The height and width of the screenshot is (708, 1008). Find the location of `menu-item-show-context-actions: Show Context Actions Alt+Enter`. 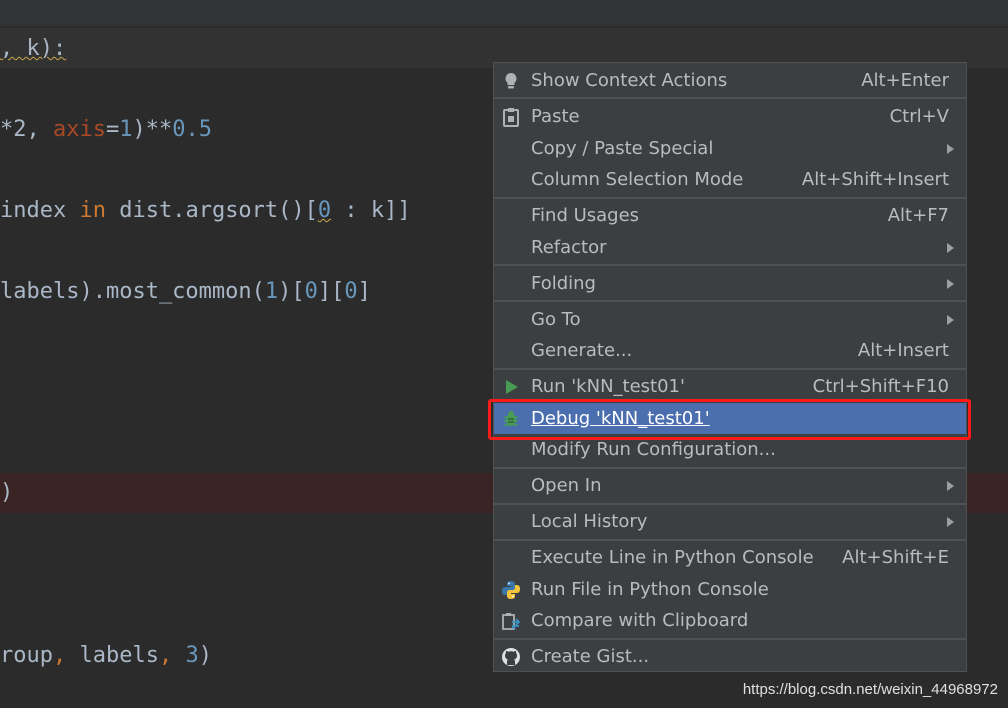

menu-item-show-context-actions: Show Context Actions Alt+Enter is located at coordinates (730, 80).